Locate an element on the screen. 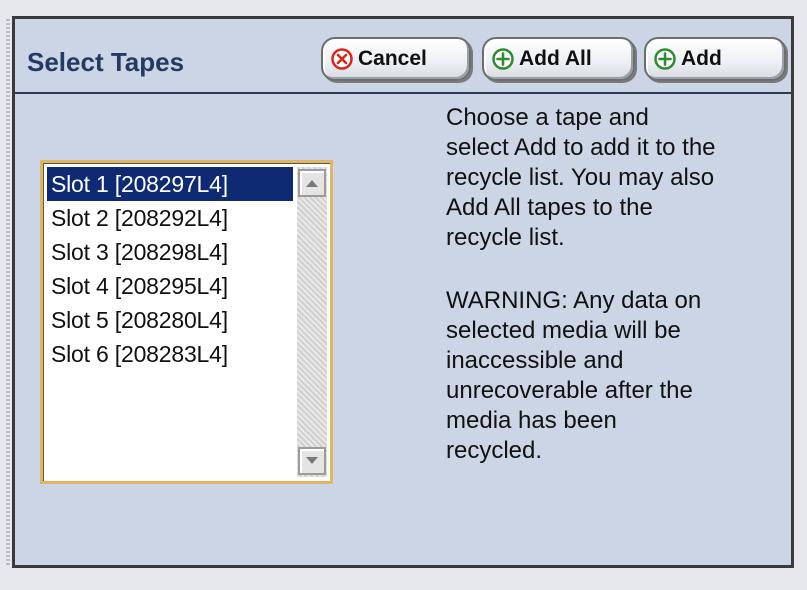 This screenshot has height=590, width=807. help-line: media has been is located at coordinates (531, 420).